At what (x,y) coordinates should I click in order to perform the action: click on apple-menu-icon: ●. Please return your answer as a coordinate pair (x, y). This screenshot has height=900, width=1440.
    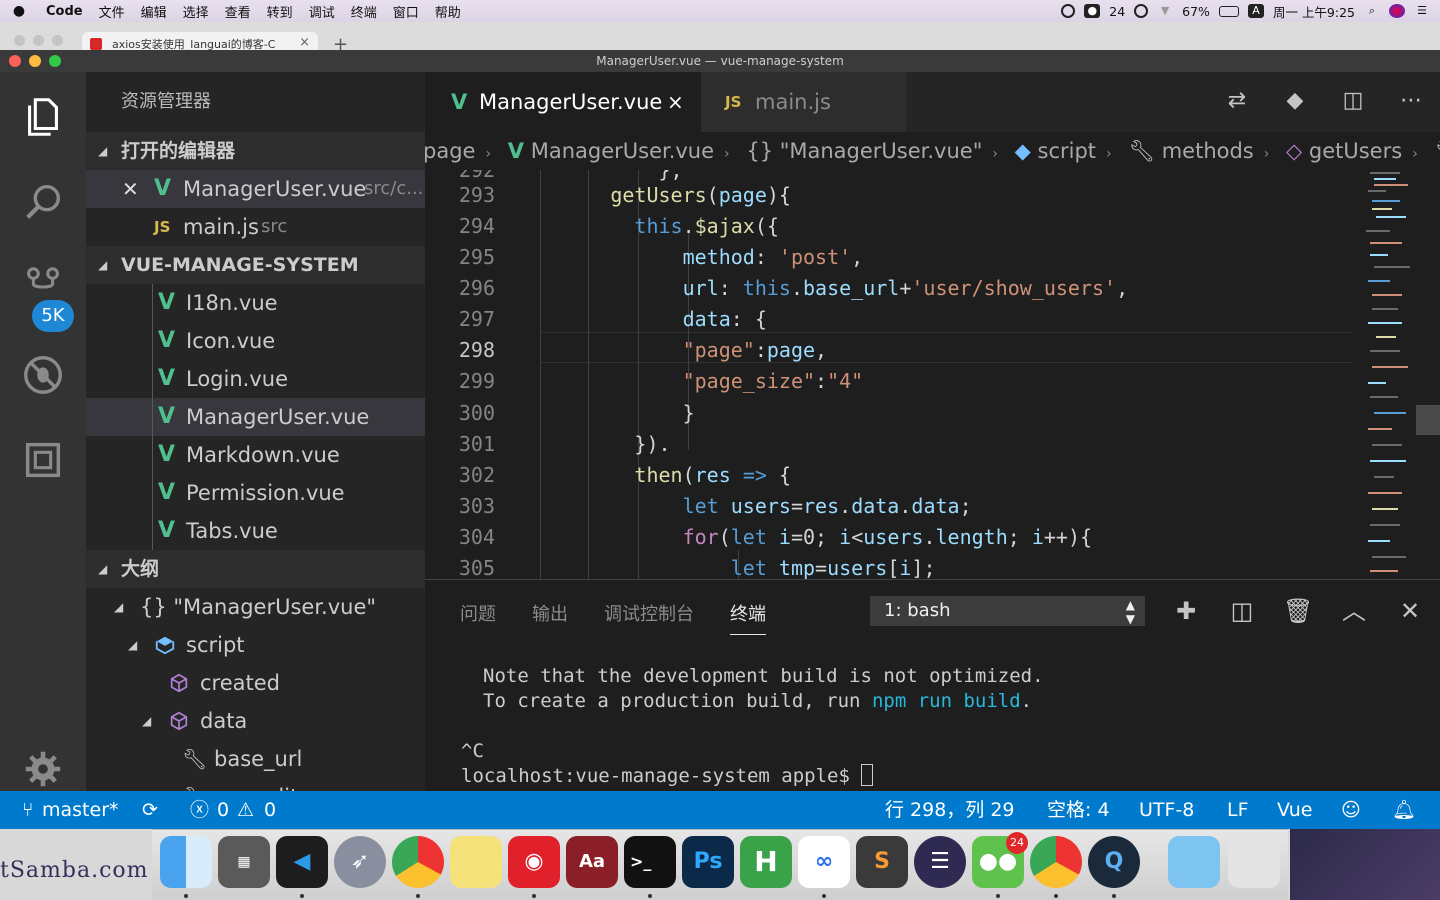
    Looking at the image, I should click on (19, 11).